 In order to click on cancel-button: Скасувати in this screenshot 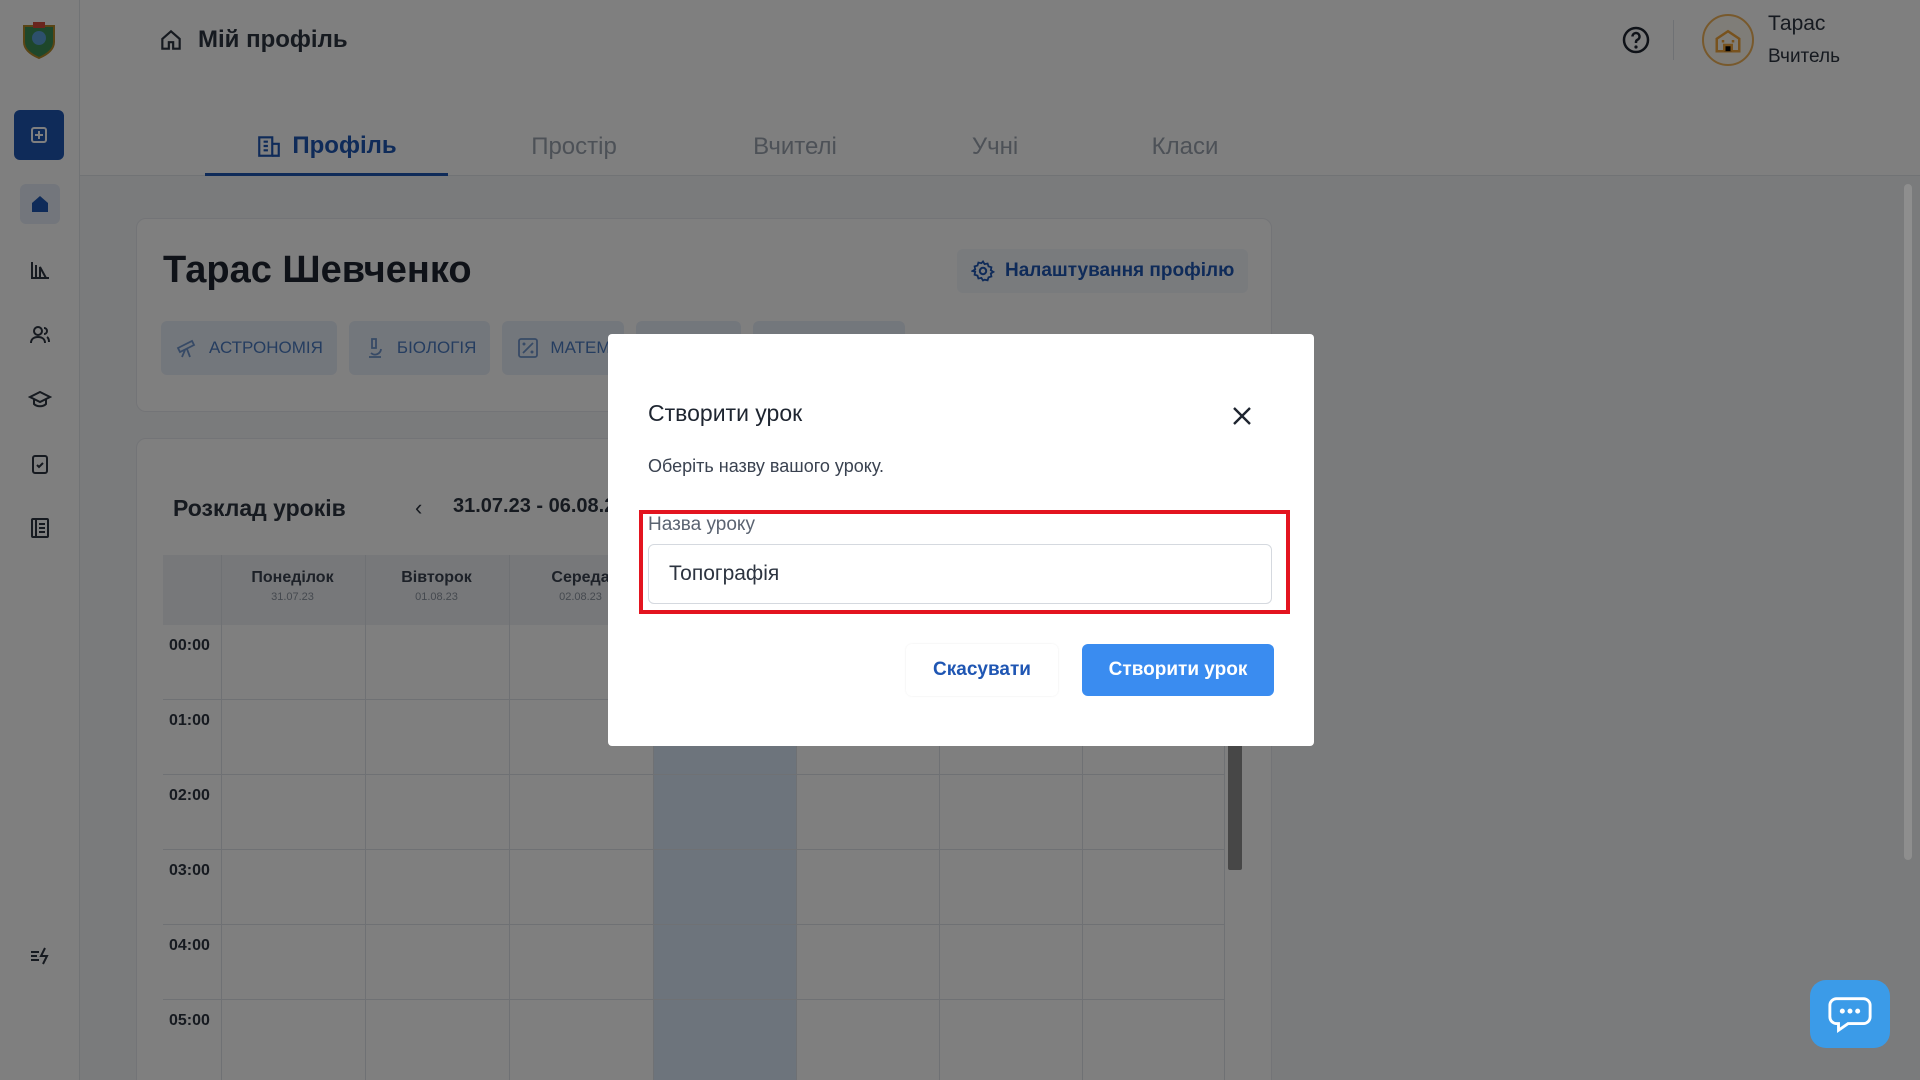, I will do `click(982, 670)`.